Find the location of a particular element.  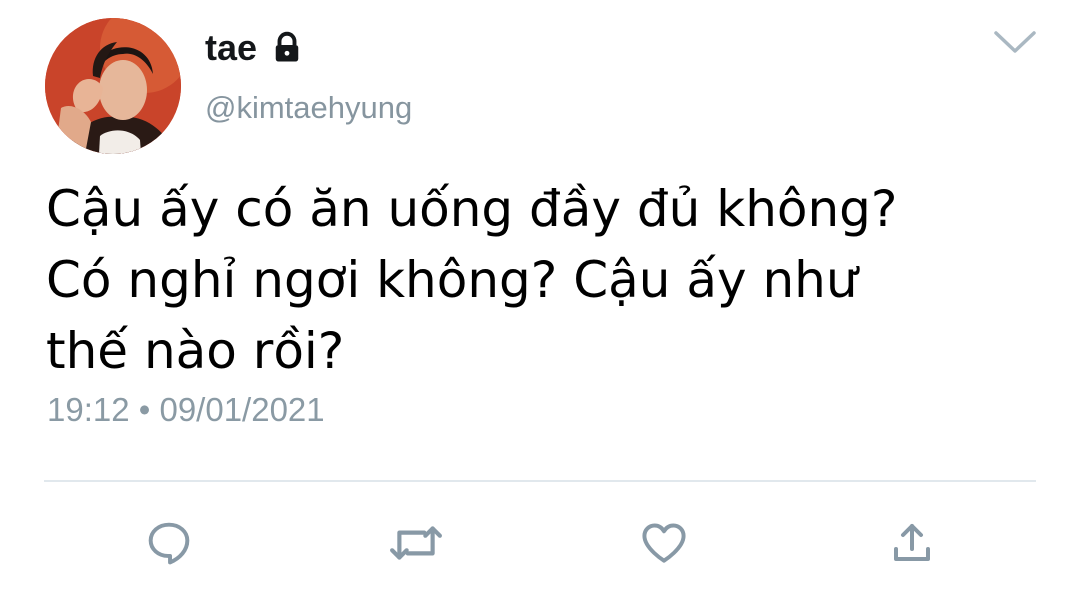

author-handle: @kimtaehyung is located at coordinates (308, 108).